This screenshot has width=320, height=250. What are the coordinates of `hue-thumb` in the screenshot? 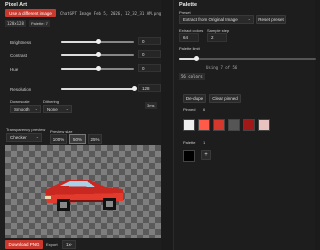 It's located at (98, 68).